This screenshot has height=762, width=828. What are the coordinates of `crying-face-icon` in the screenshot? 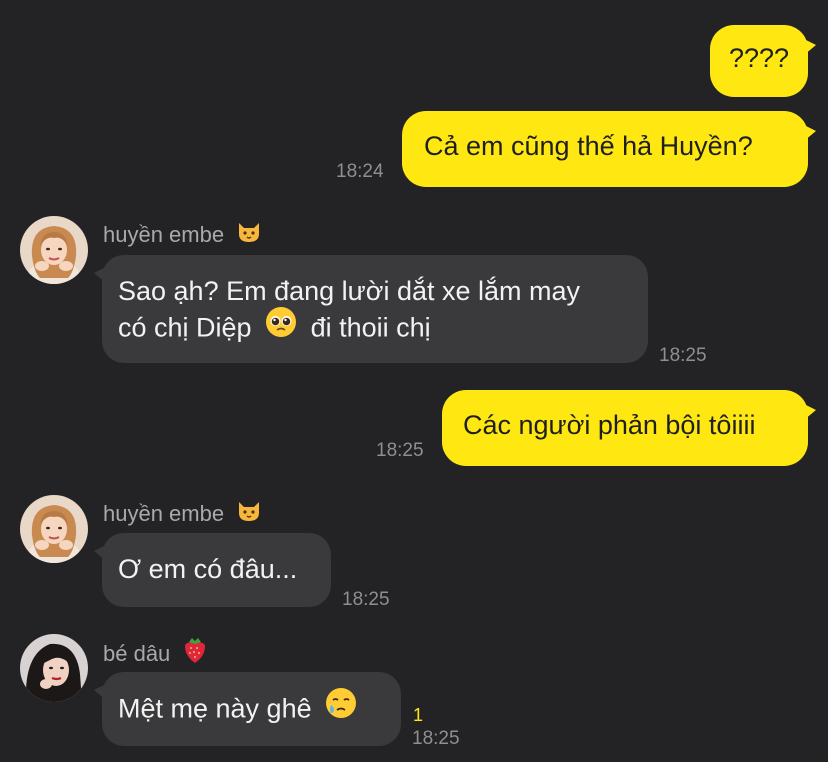 It's located at (341, 707).